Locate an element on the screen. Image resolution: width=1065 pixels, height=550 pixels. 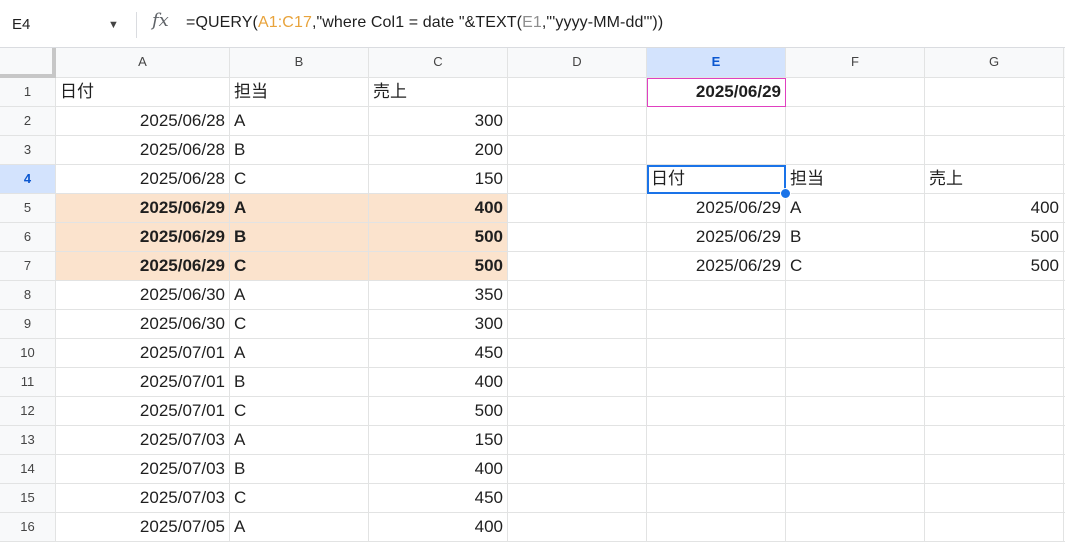
cell-b2: A is located at coordinates (299, 121).